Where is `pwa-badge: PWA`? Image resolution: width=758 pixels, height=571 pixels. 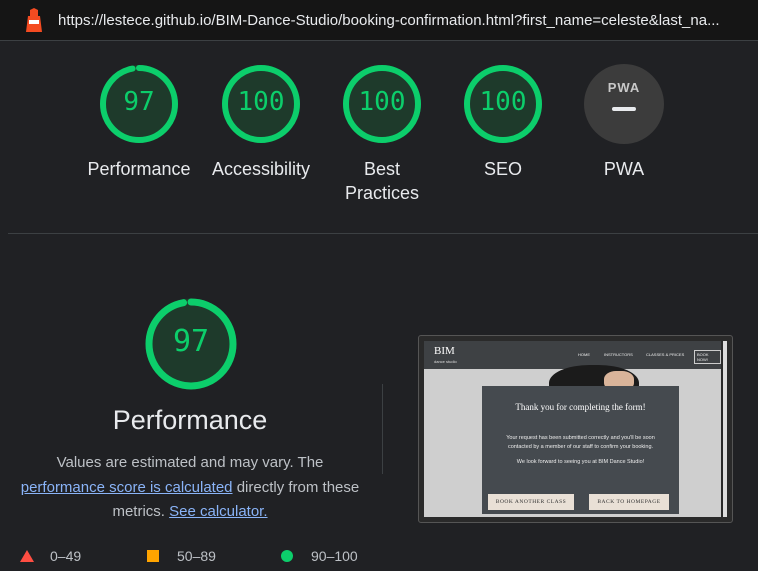 pwa-badge: PWA is located at coordinates (624, 104).